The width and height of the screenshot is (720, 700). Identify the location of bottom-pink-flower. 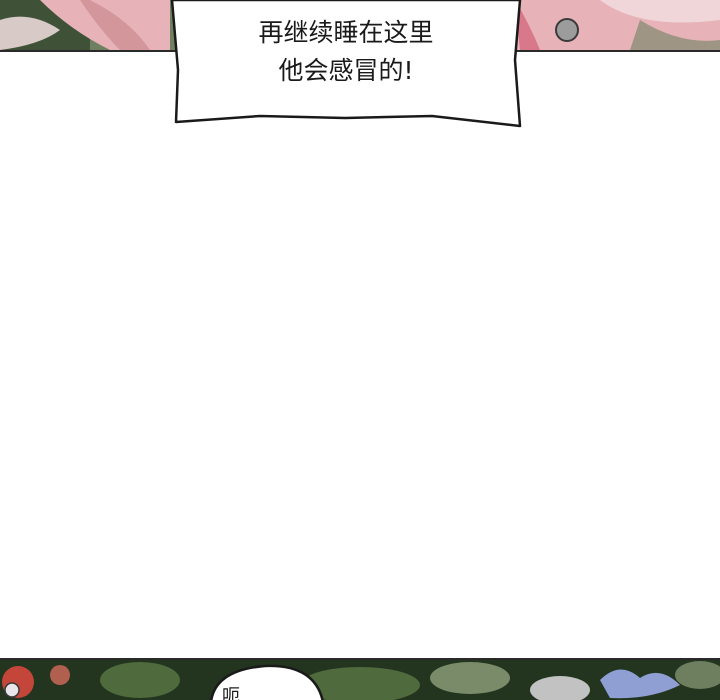
(60, 675).